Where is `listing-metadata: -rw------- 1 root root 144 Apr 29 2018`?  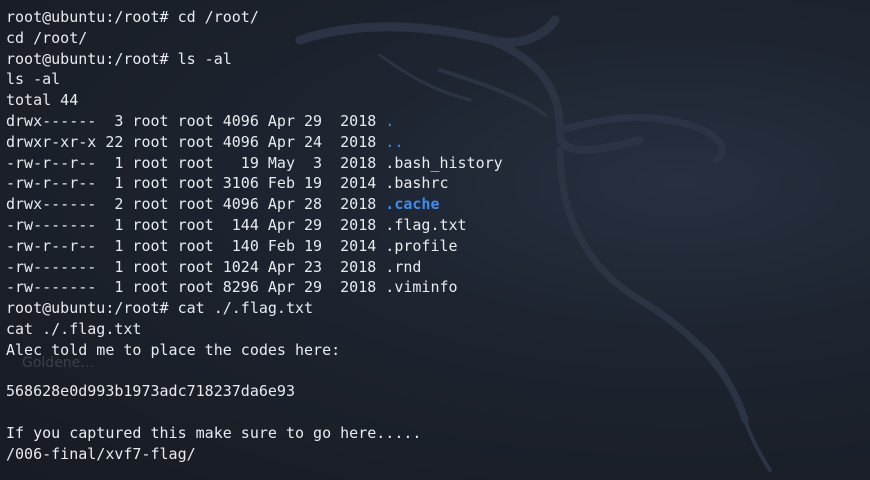
listing-metadata: -rw------- 1 root root 144 Apr 29 2018 is located at coordinates (196, 224).